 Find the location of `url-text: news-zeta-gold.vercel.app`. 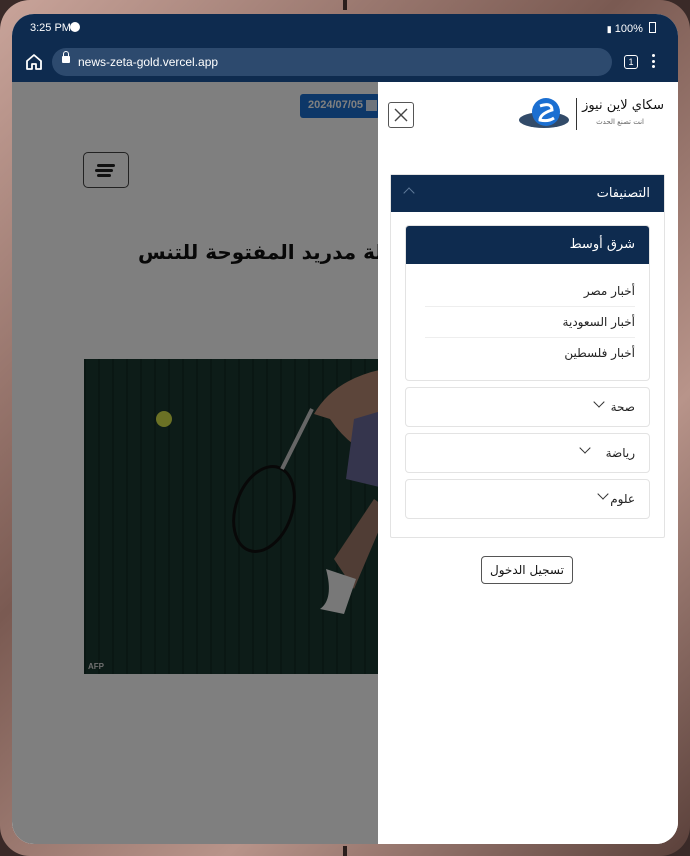

url-text: news-zeta-gold.vercel.app is located at coordinates (148, 62).